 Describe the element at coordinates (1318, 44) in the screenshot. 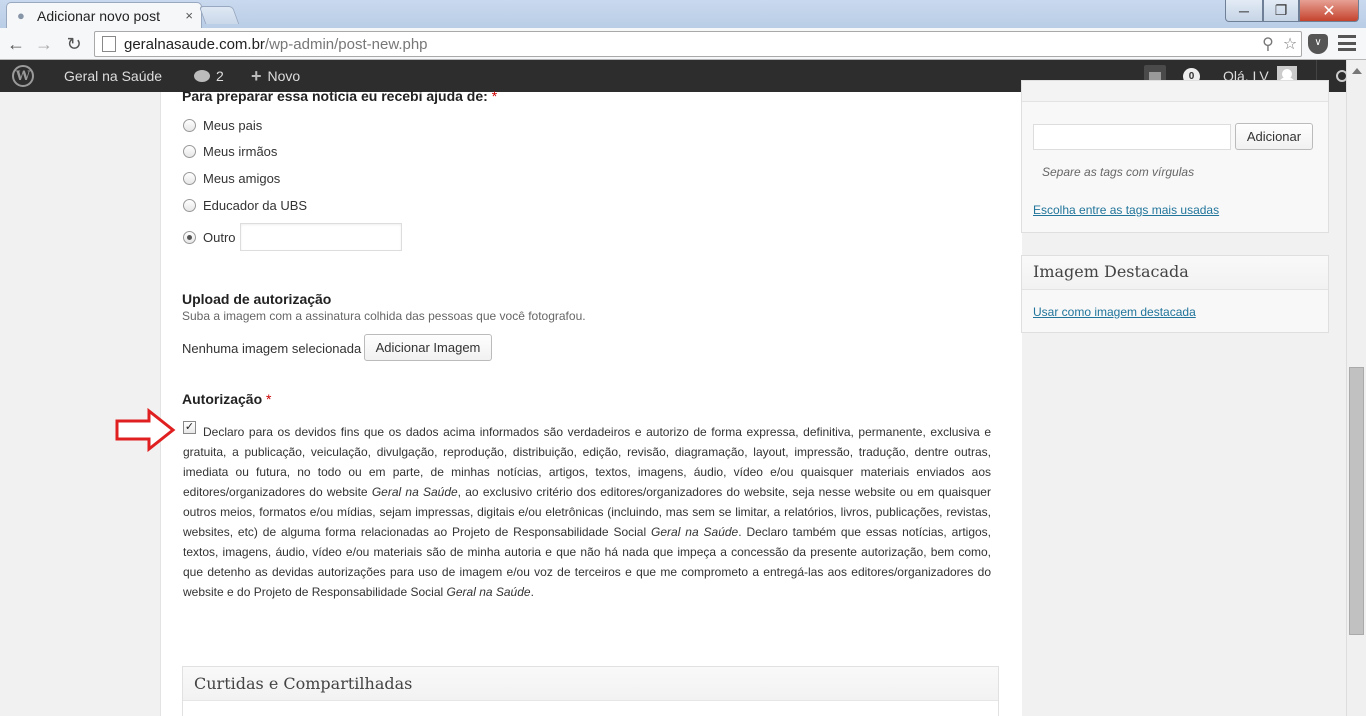

I see `pocket-icon: ∨` at that location.